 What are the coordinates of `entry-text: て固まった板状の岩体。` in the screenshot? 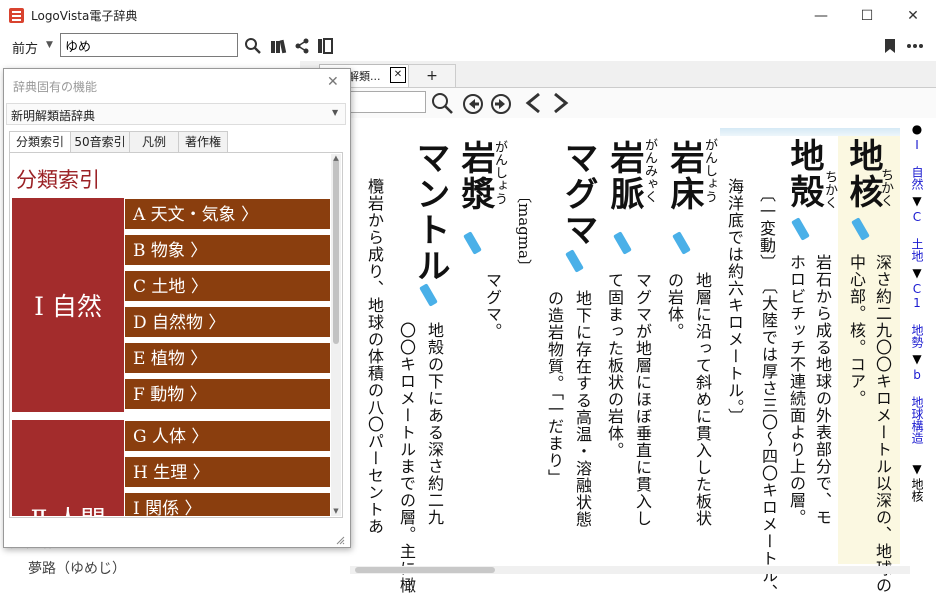 It's located at (614, 365).